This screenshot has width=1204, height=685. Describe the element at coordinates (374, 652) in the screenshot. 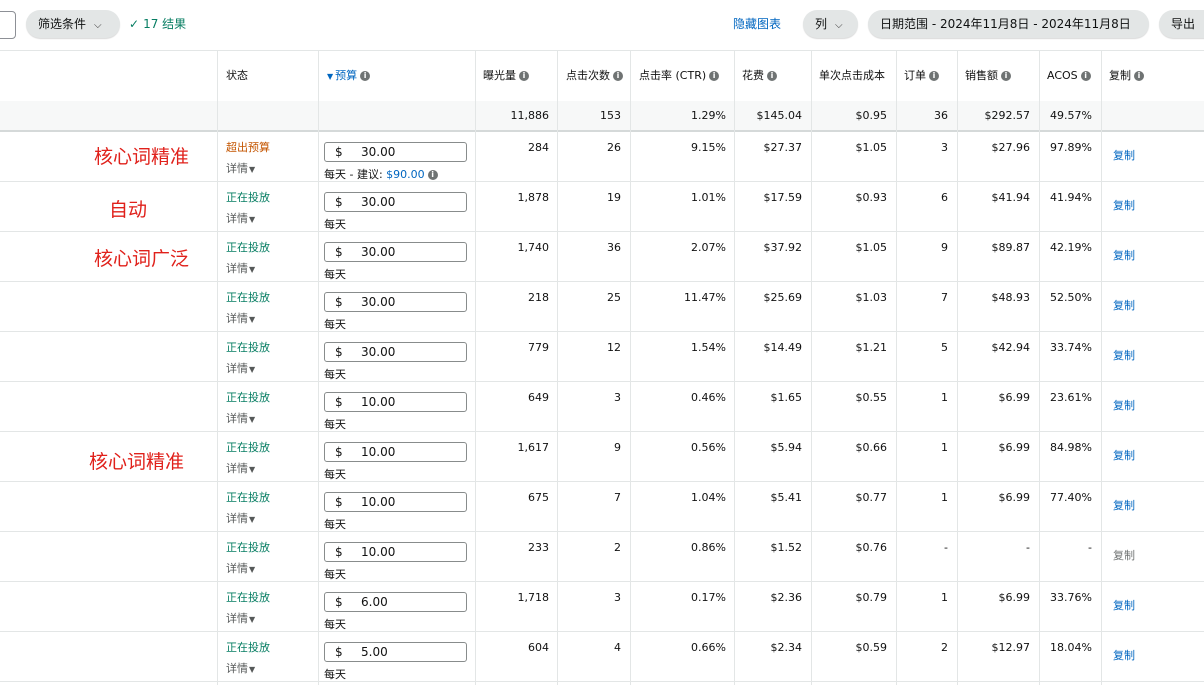

I see `budget-value: 5.00` at that location.